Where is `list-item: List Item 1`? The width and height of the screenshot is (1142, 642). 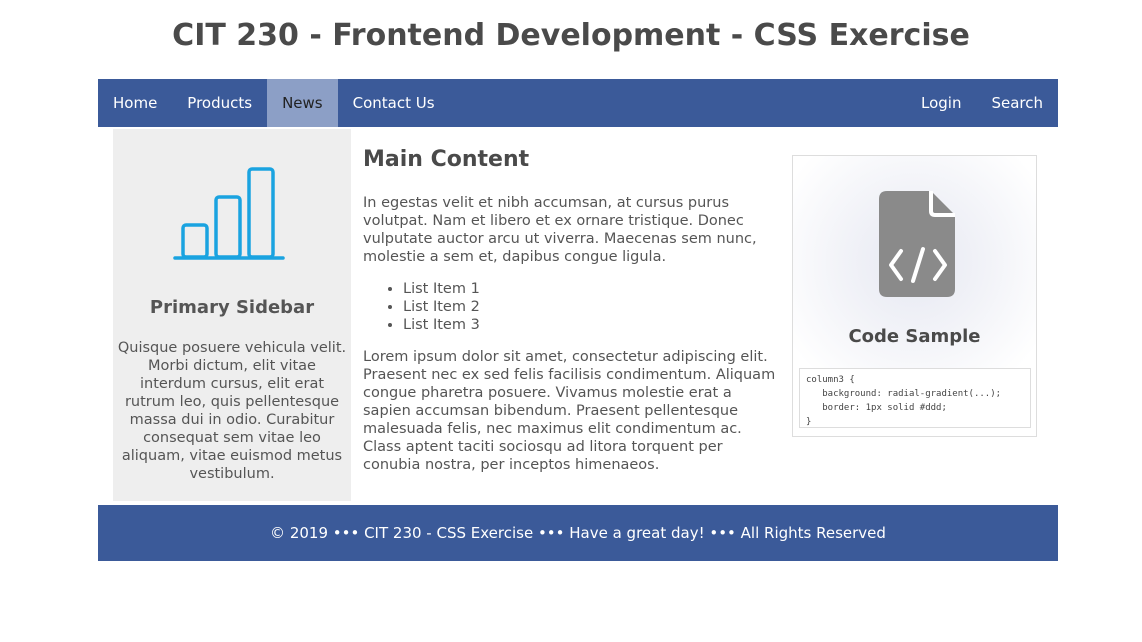 list-item: List Item 1 is located at coordinates (592, 289).